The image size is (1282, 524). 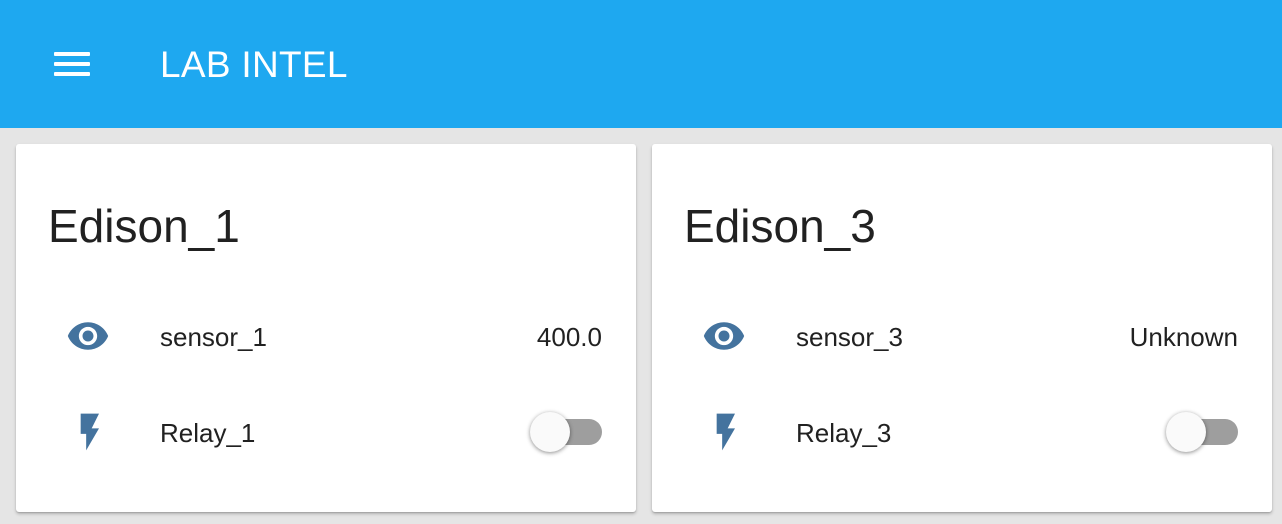 What do you see at coordinates (844, 433) in the screenshot?
I see `relay-name: Relay_3` at bounding box center [844, 433].